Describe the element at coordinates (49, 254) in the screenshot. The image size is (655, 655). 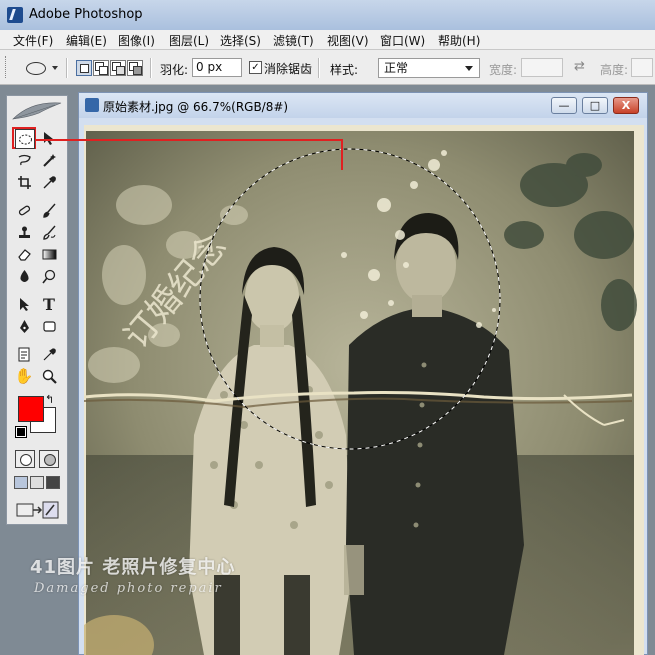
I see `gradient-tool-icon` at that location.